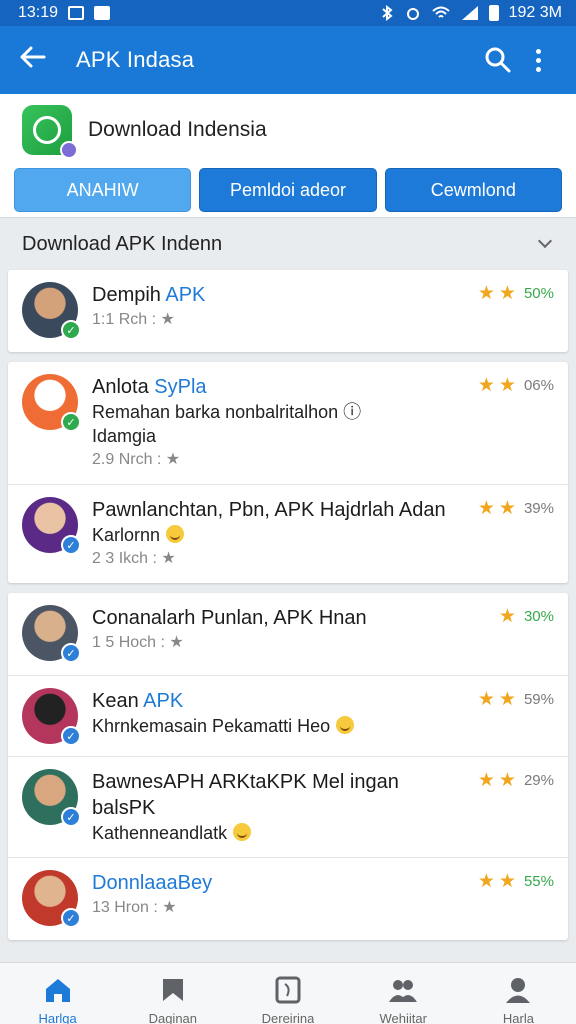 This screenshot has height=1024, width=576. I want to click on search-icon, so click(498, 60).